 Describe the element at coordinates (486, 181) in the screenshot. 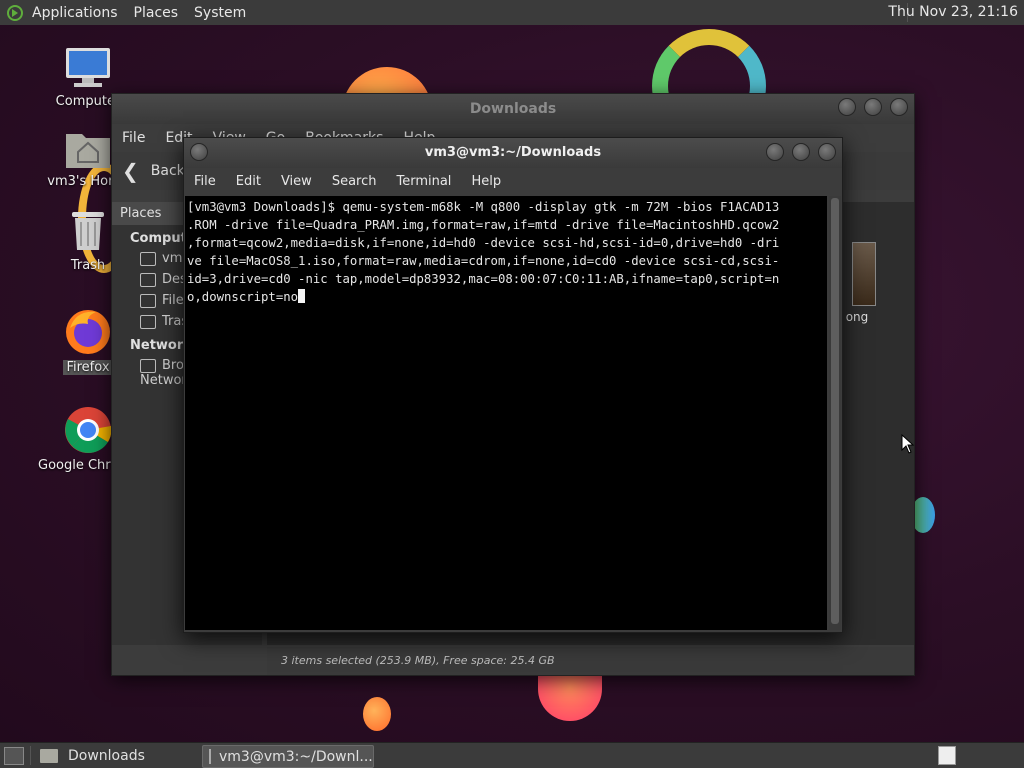

I see `menu-help: Help` at that location.